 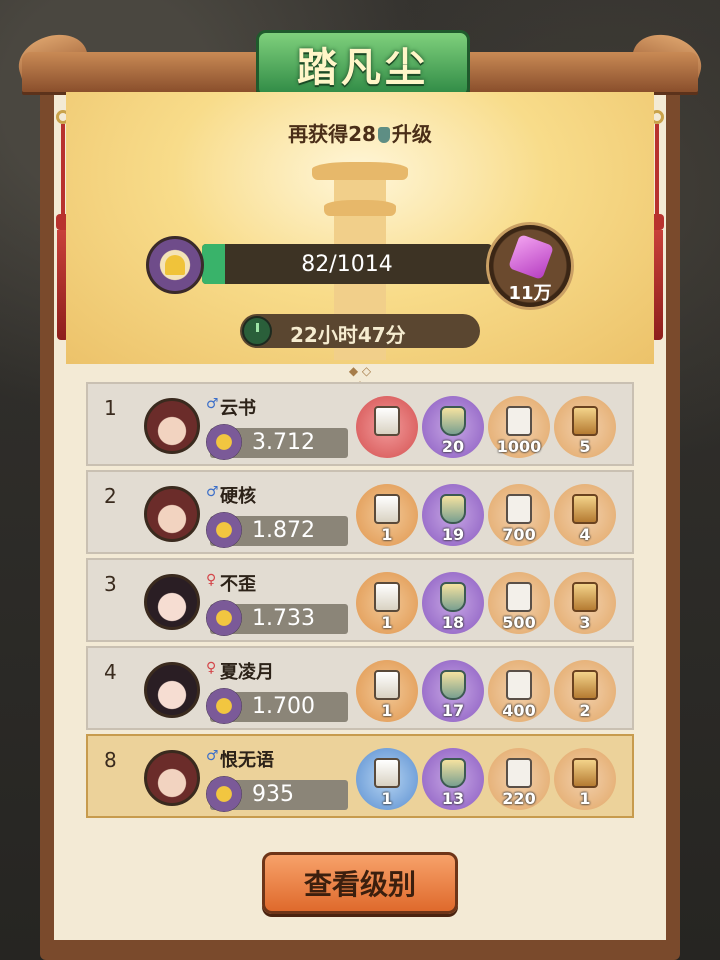 I want to click on prize-dice: 700, so click(x=519, y=515).